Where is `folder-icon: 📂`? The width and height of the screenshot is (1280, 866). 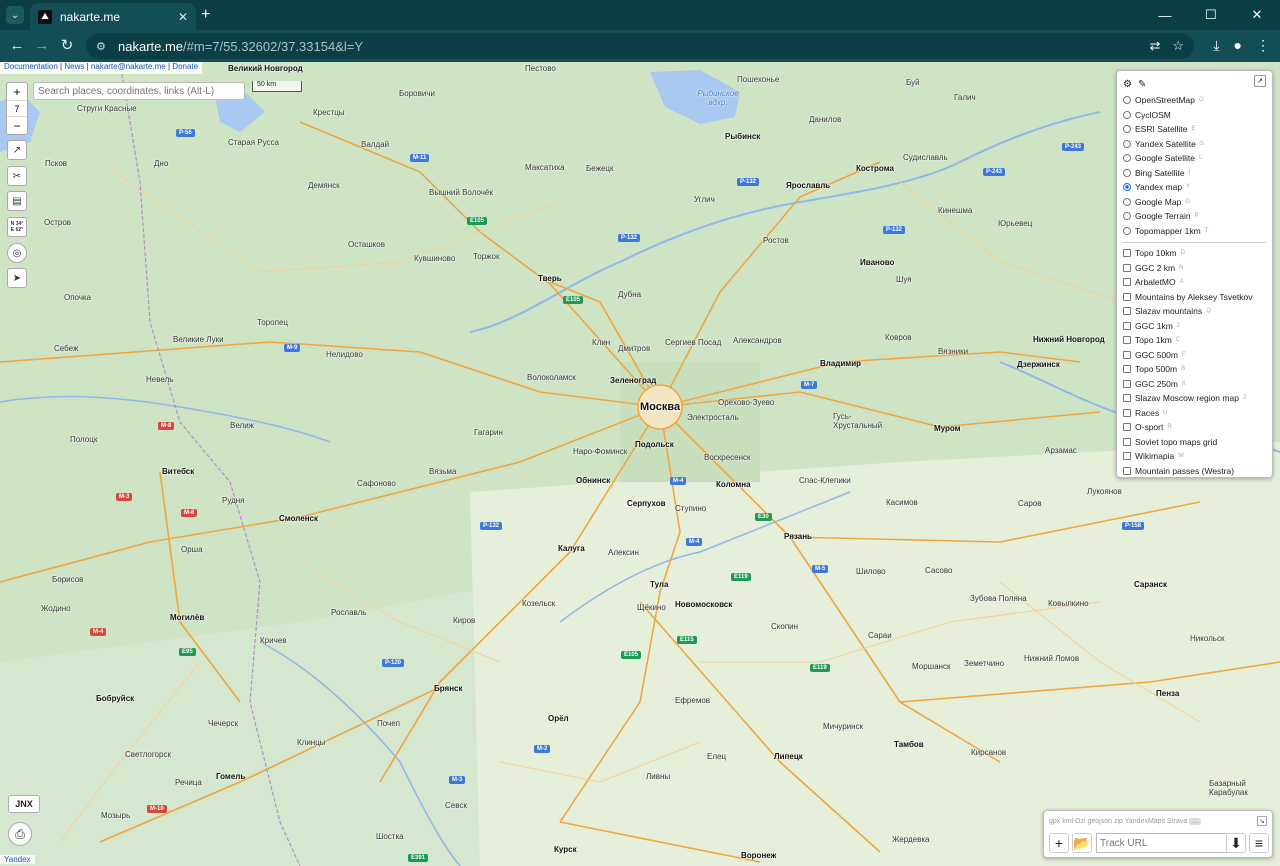 folder-icon: 📂 is located at coordinates (1082, 842).